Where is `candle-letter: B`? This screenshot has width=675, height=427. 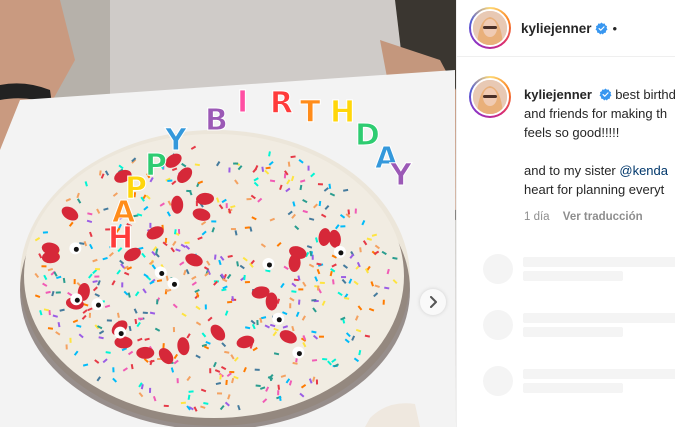 candle-letter: B is located at coordinates (216, 120).